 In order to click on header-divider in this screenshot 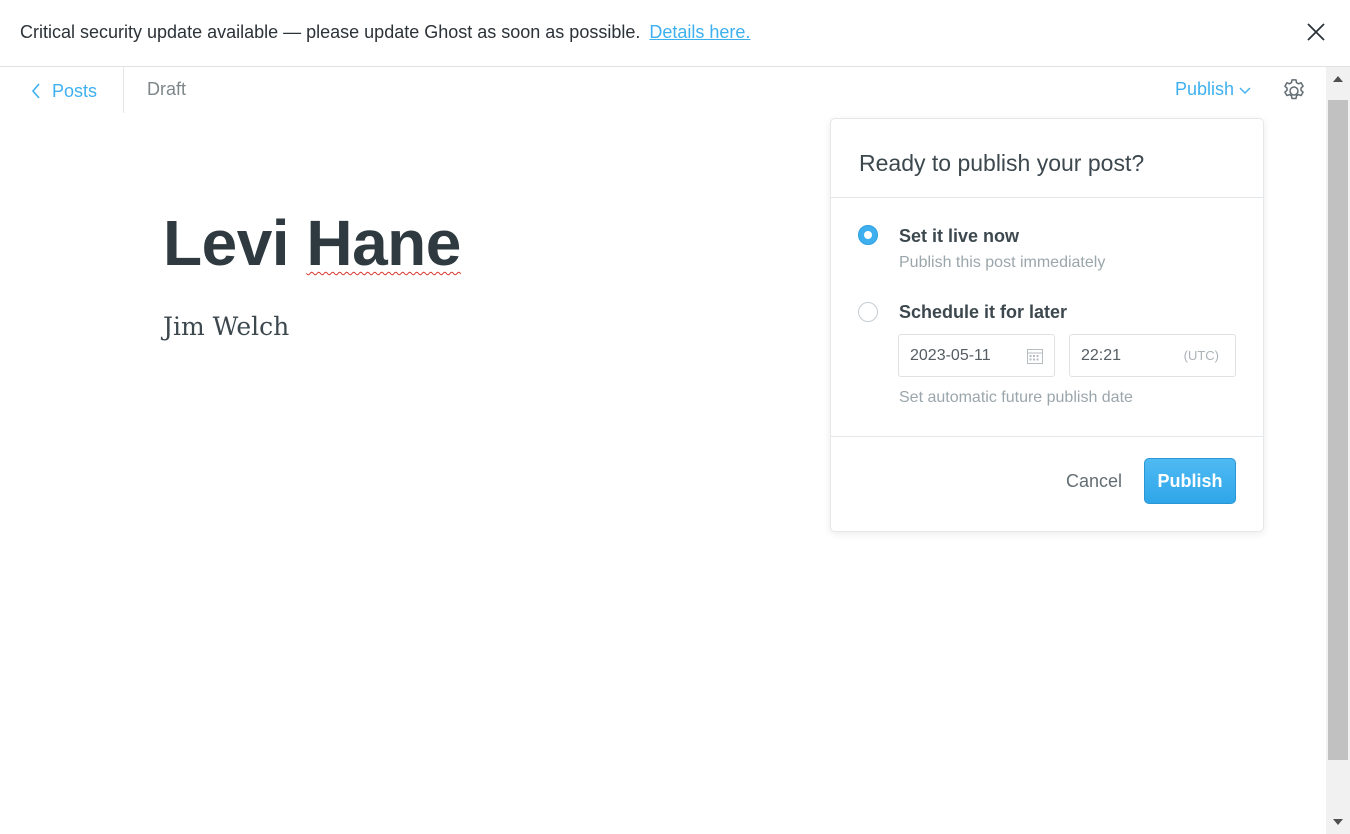, I will do `click(123, 90)`.